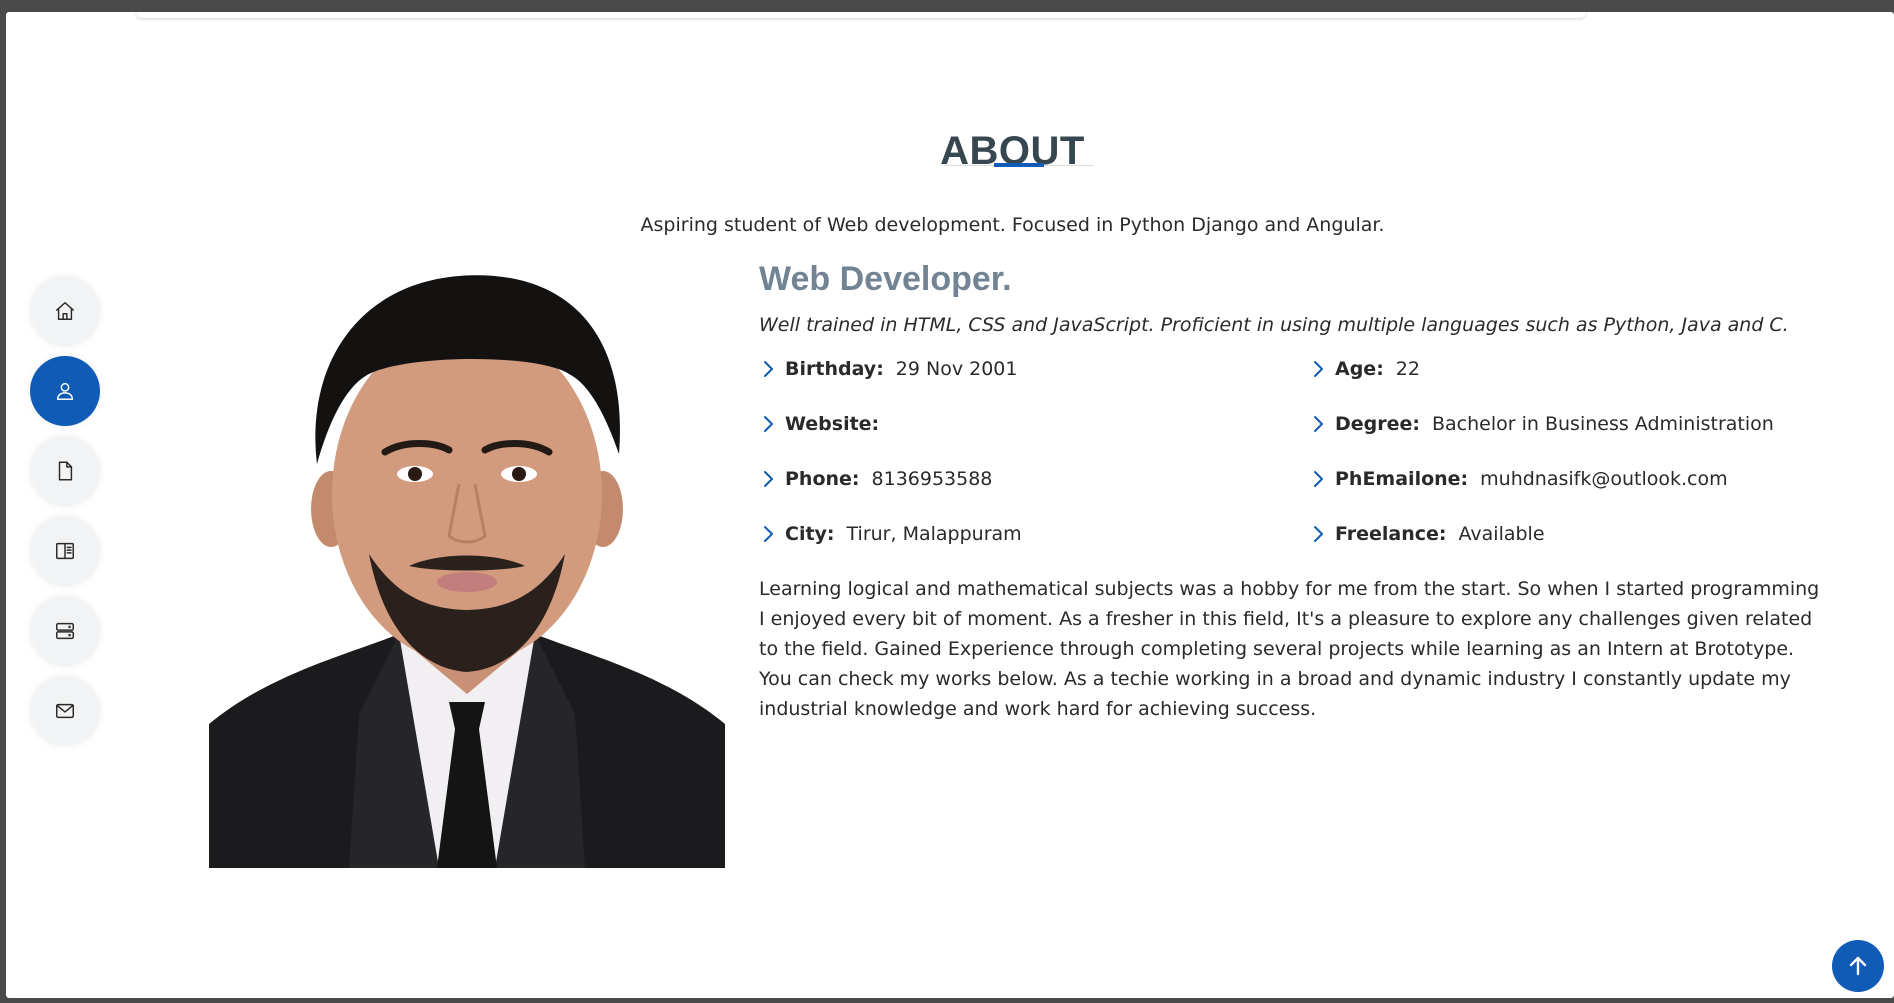 The height and width of the screenshot is (1003, 1894). Describe the element at coordinates (810, 534) in the screenshot. I see `fact-label: City:` at that location.